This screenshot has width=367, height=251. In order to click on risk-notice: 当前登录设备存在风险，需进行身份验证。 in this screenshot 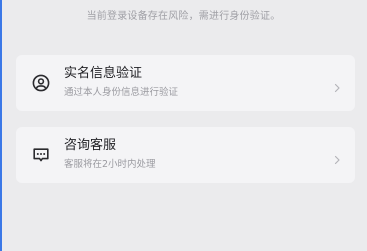, I will do `click(183, 16)`.